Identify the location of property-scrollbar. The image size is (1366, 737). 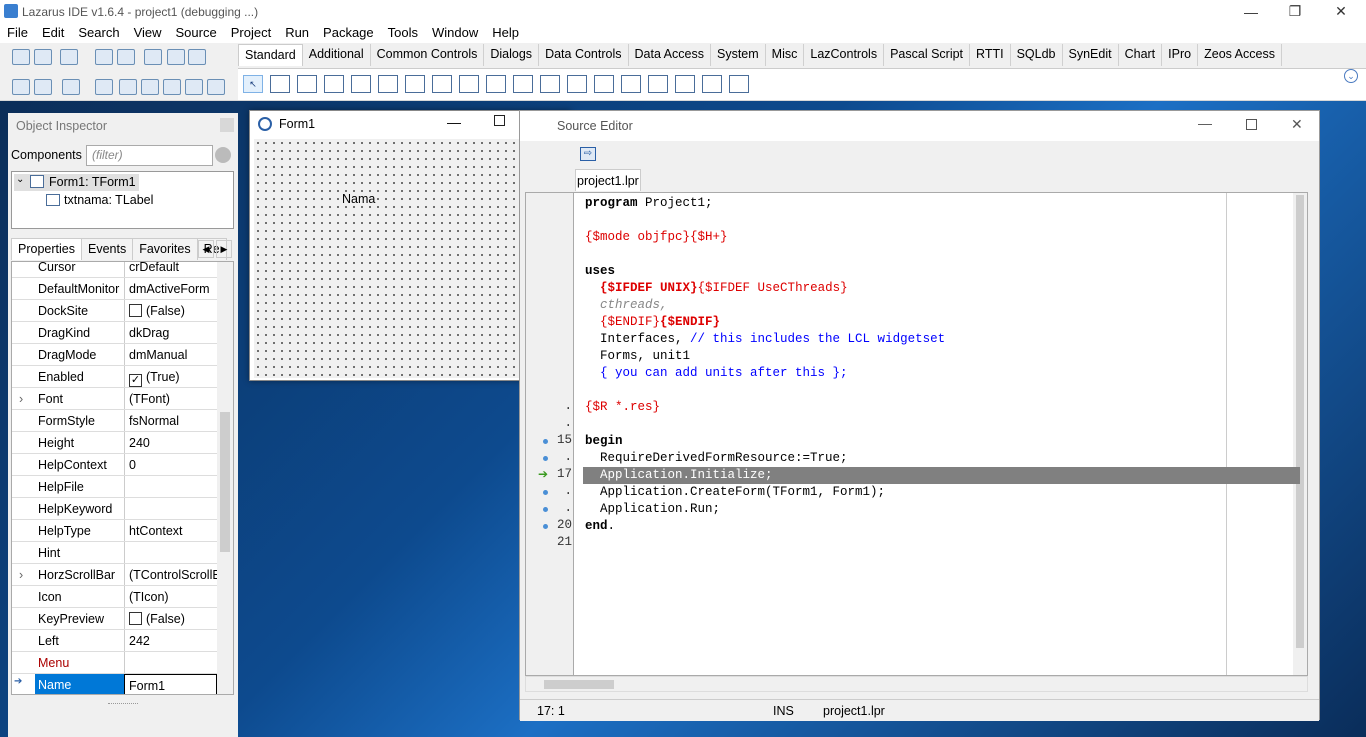
(225, 478).